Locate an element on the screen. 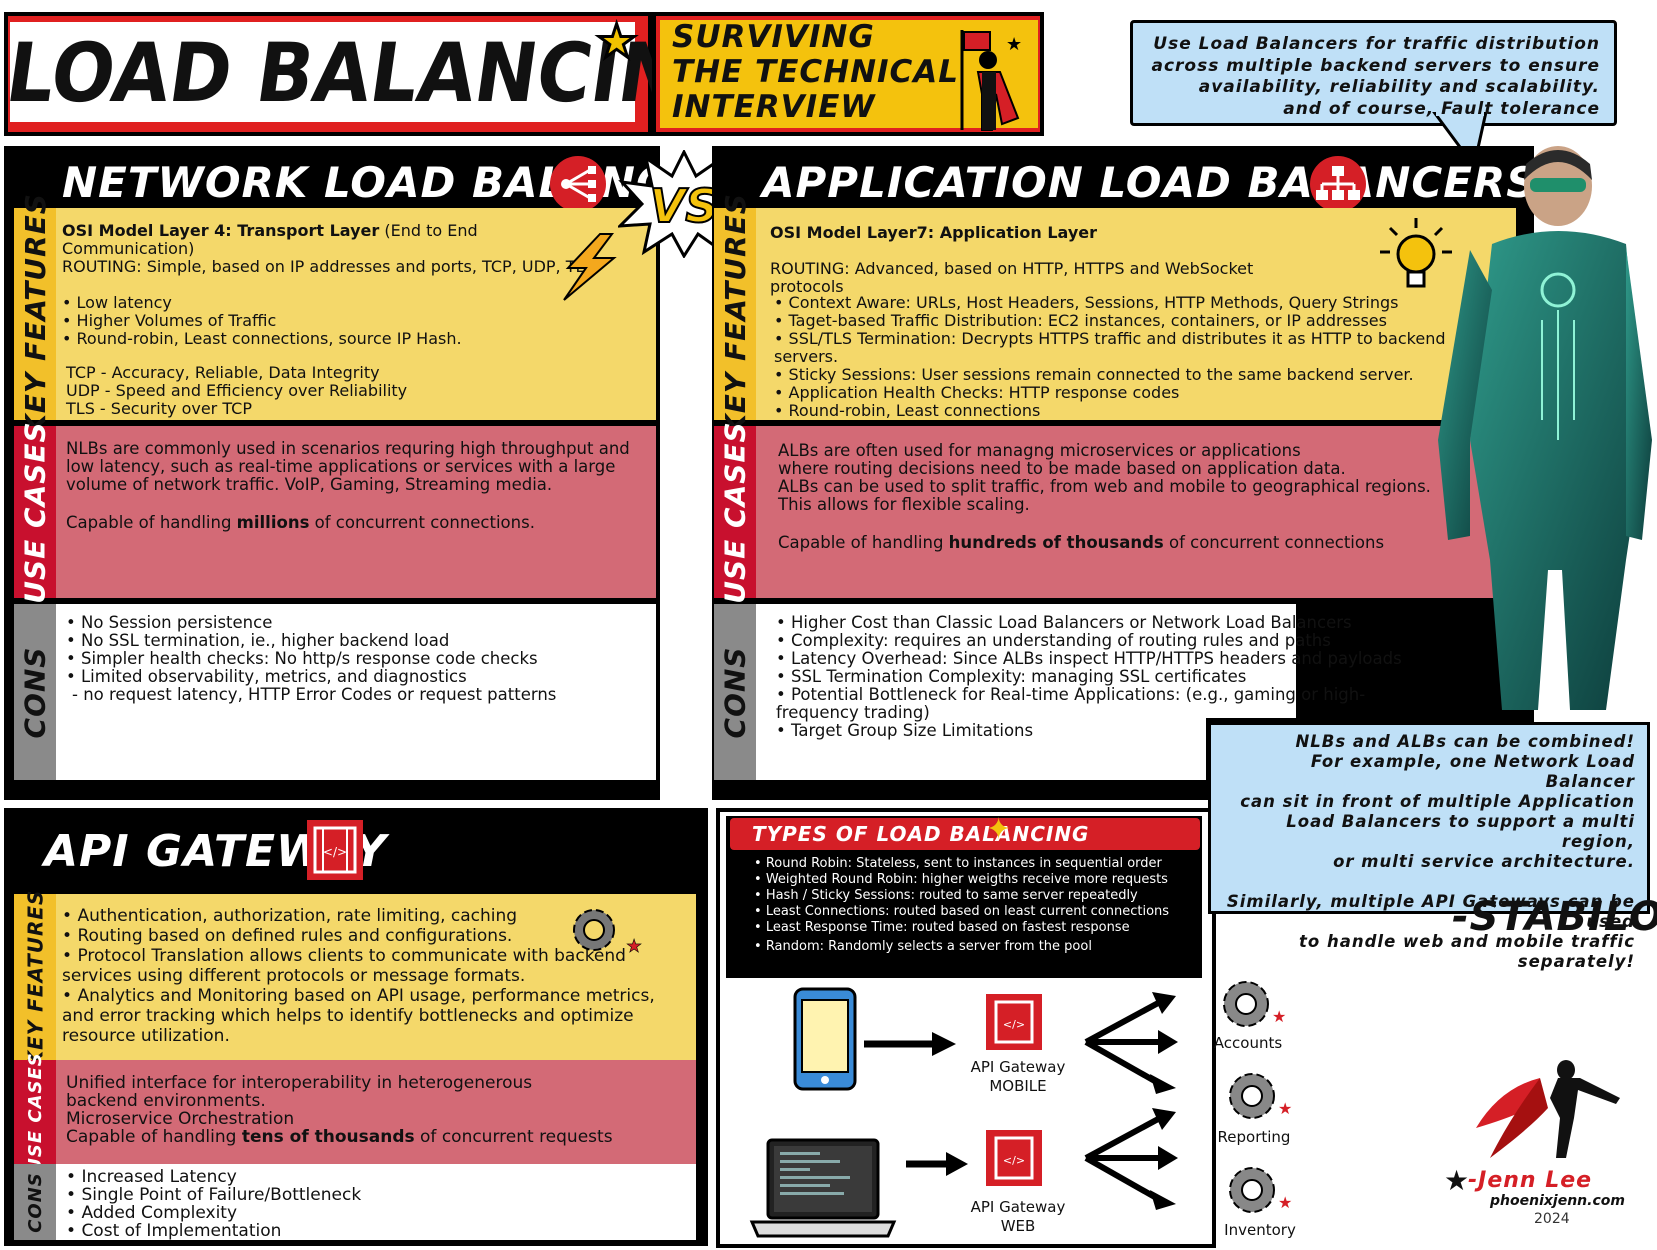 This screenshot has width=1657, height=1250. hero-flag-figure-icon: ★ is located at coordinates (991, 80).